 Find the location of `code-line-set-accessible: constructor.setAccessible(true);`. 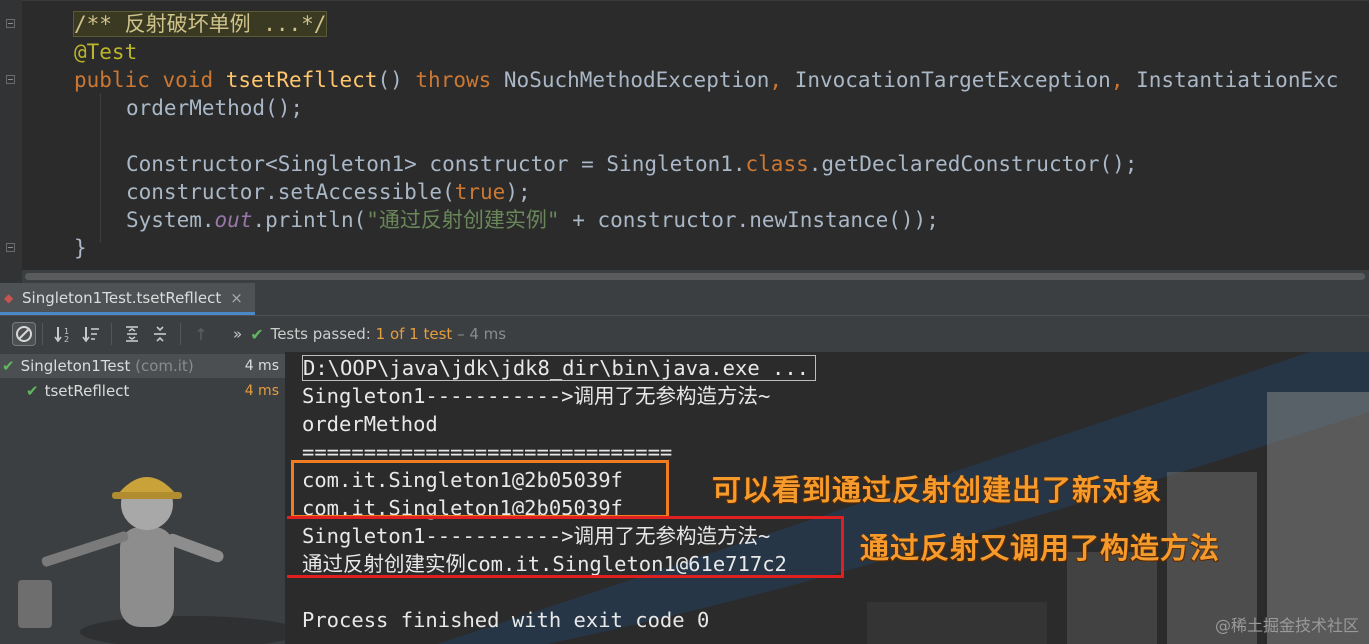

code-line-set-accessible: constructor.setAccessible(true); is located at coordinates (328, 192).